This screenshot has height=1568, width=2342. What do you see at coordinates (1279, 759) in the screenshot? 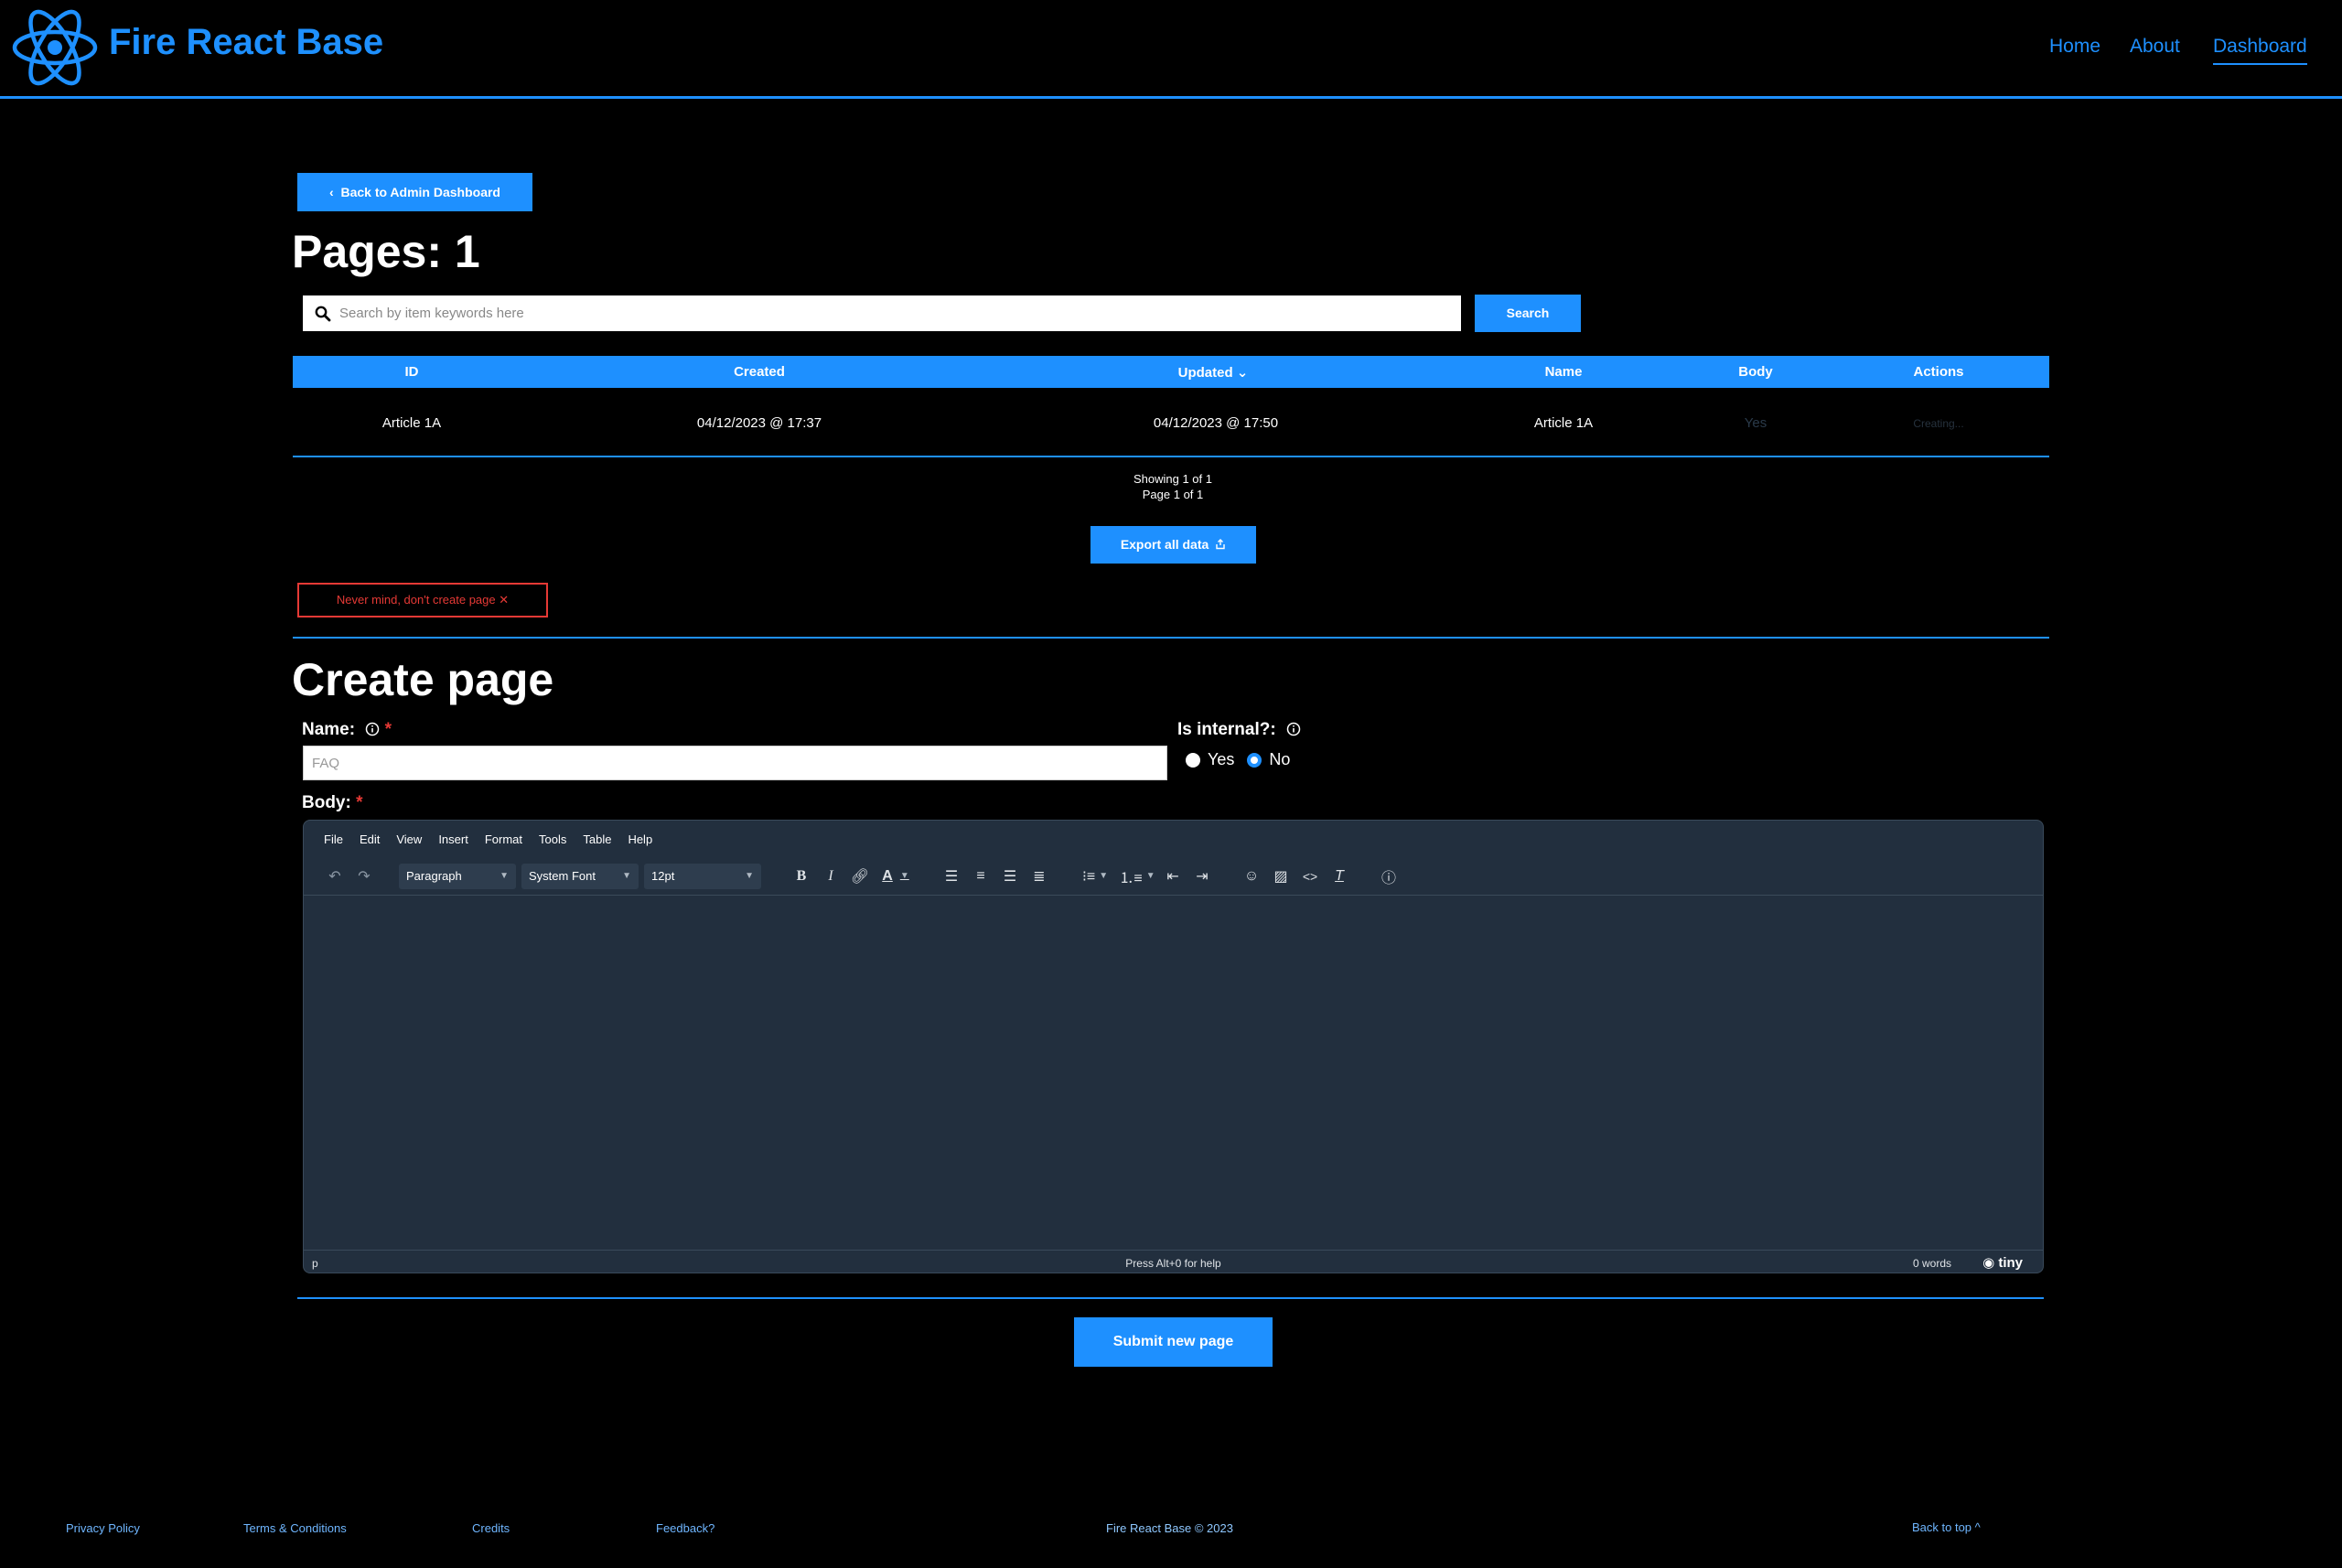
I see `radio-no-label: No` at bounding box center [1279, 759].